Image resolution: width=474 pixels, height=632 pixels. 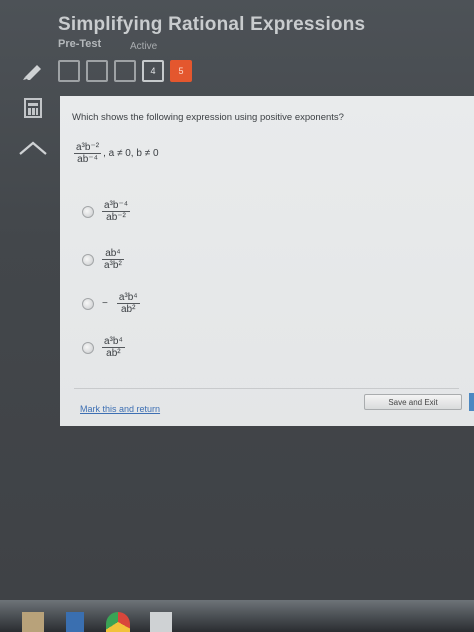 I want to click on option-3-sign: −, so click(x=105, y=303).